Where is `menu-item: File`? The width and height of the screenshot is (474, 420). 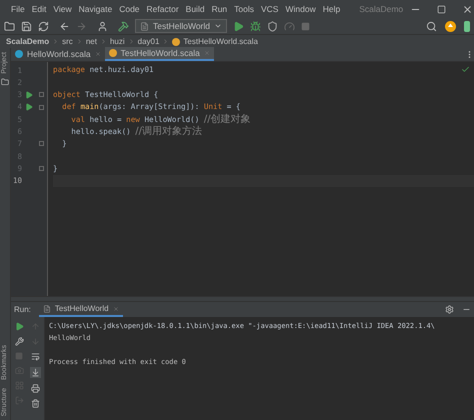 menu-item: File is located at coordinates (18, 9).